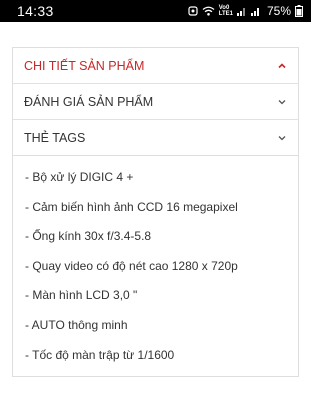  I want to click on chevron-up-icon, so click(282, 66).